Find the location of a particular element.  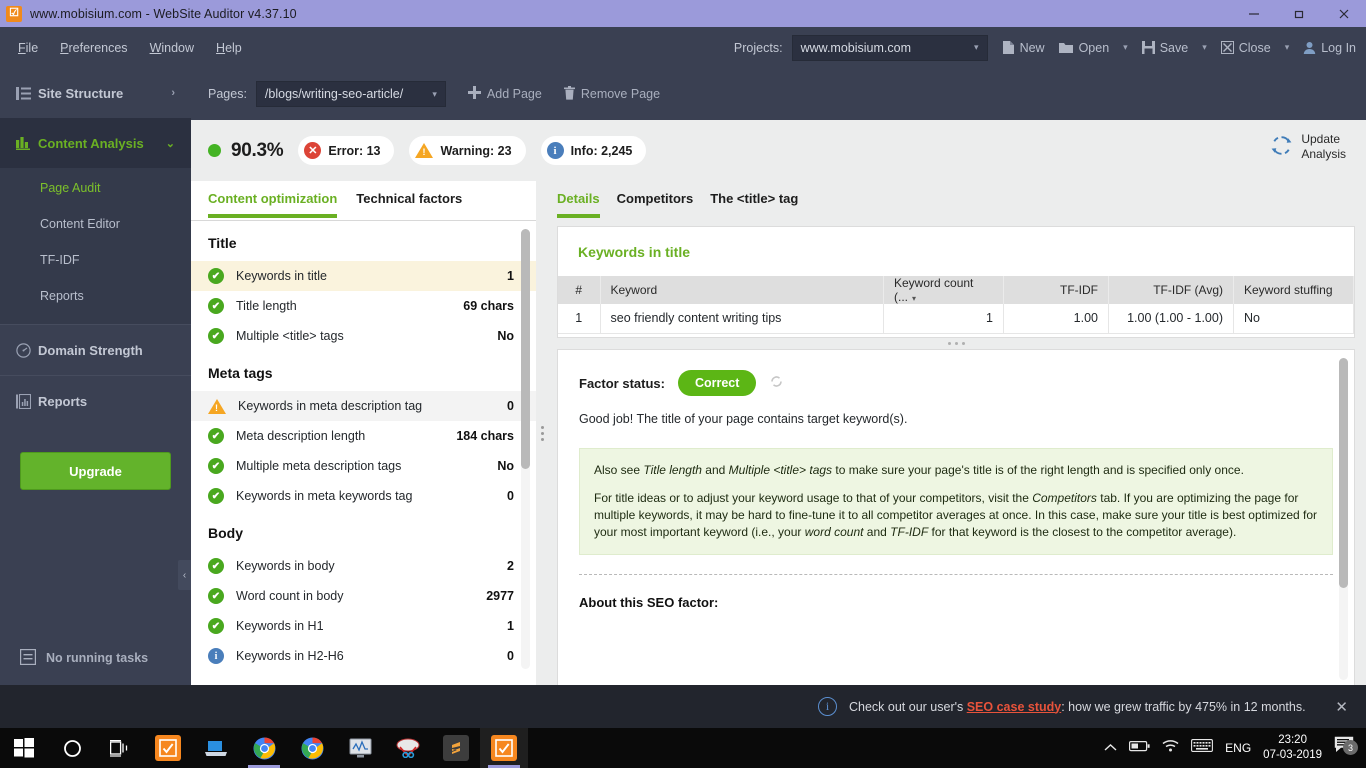

factor-row-keywords-meta-description: Keywords in meta description tag 0 is located at coordinates (363, 406).